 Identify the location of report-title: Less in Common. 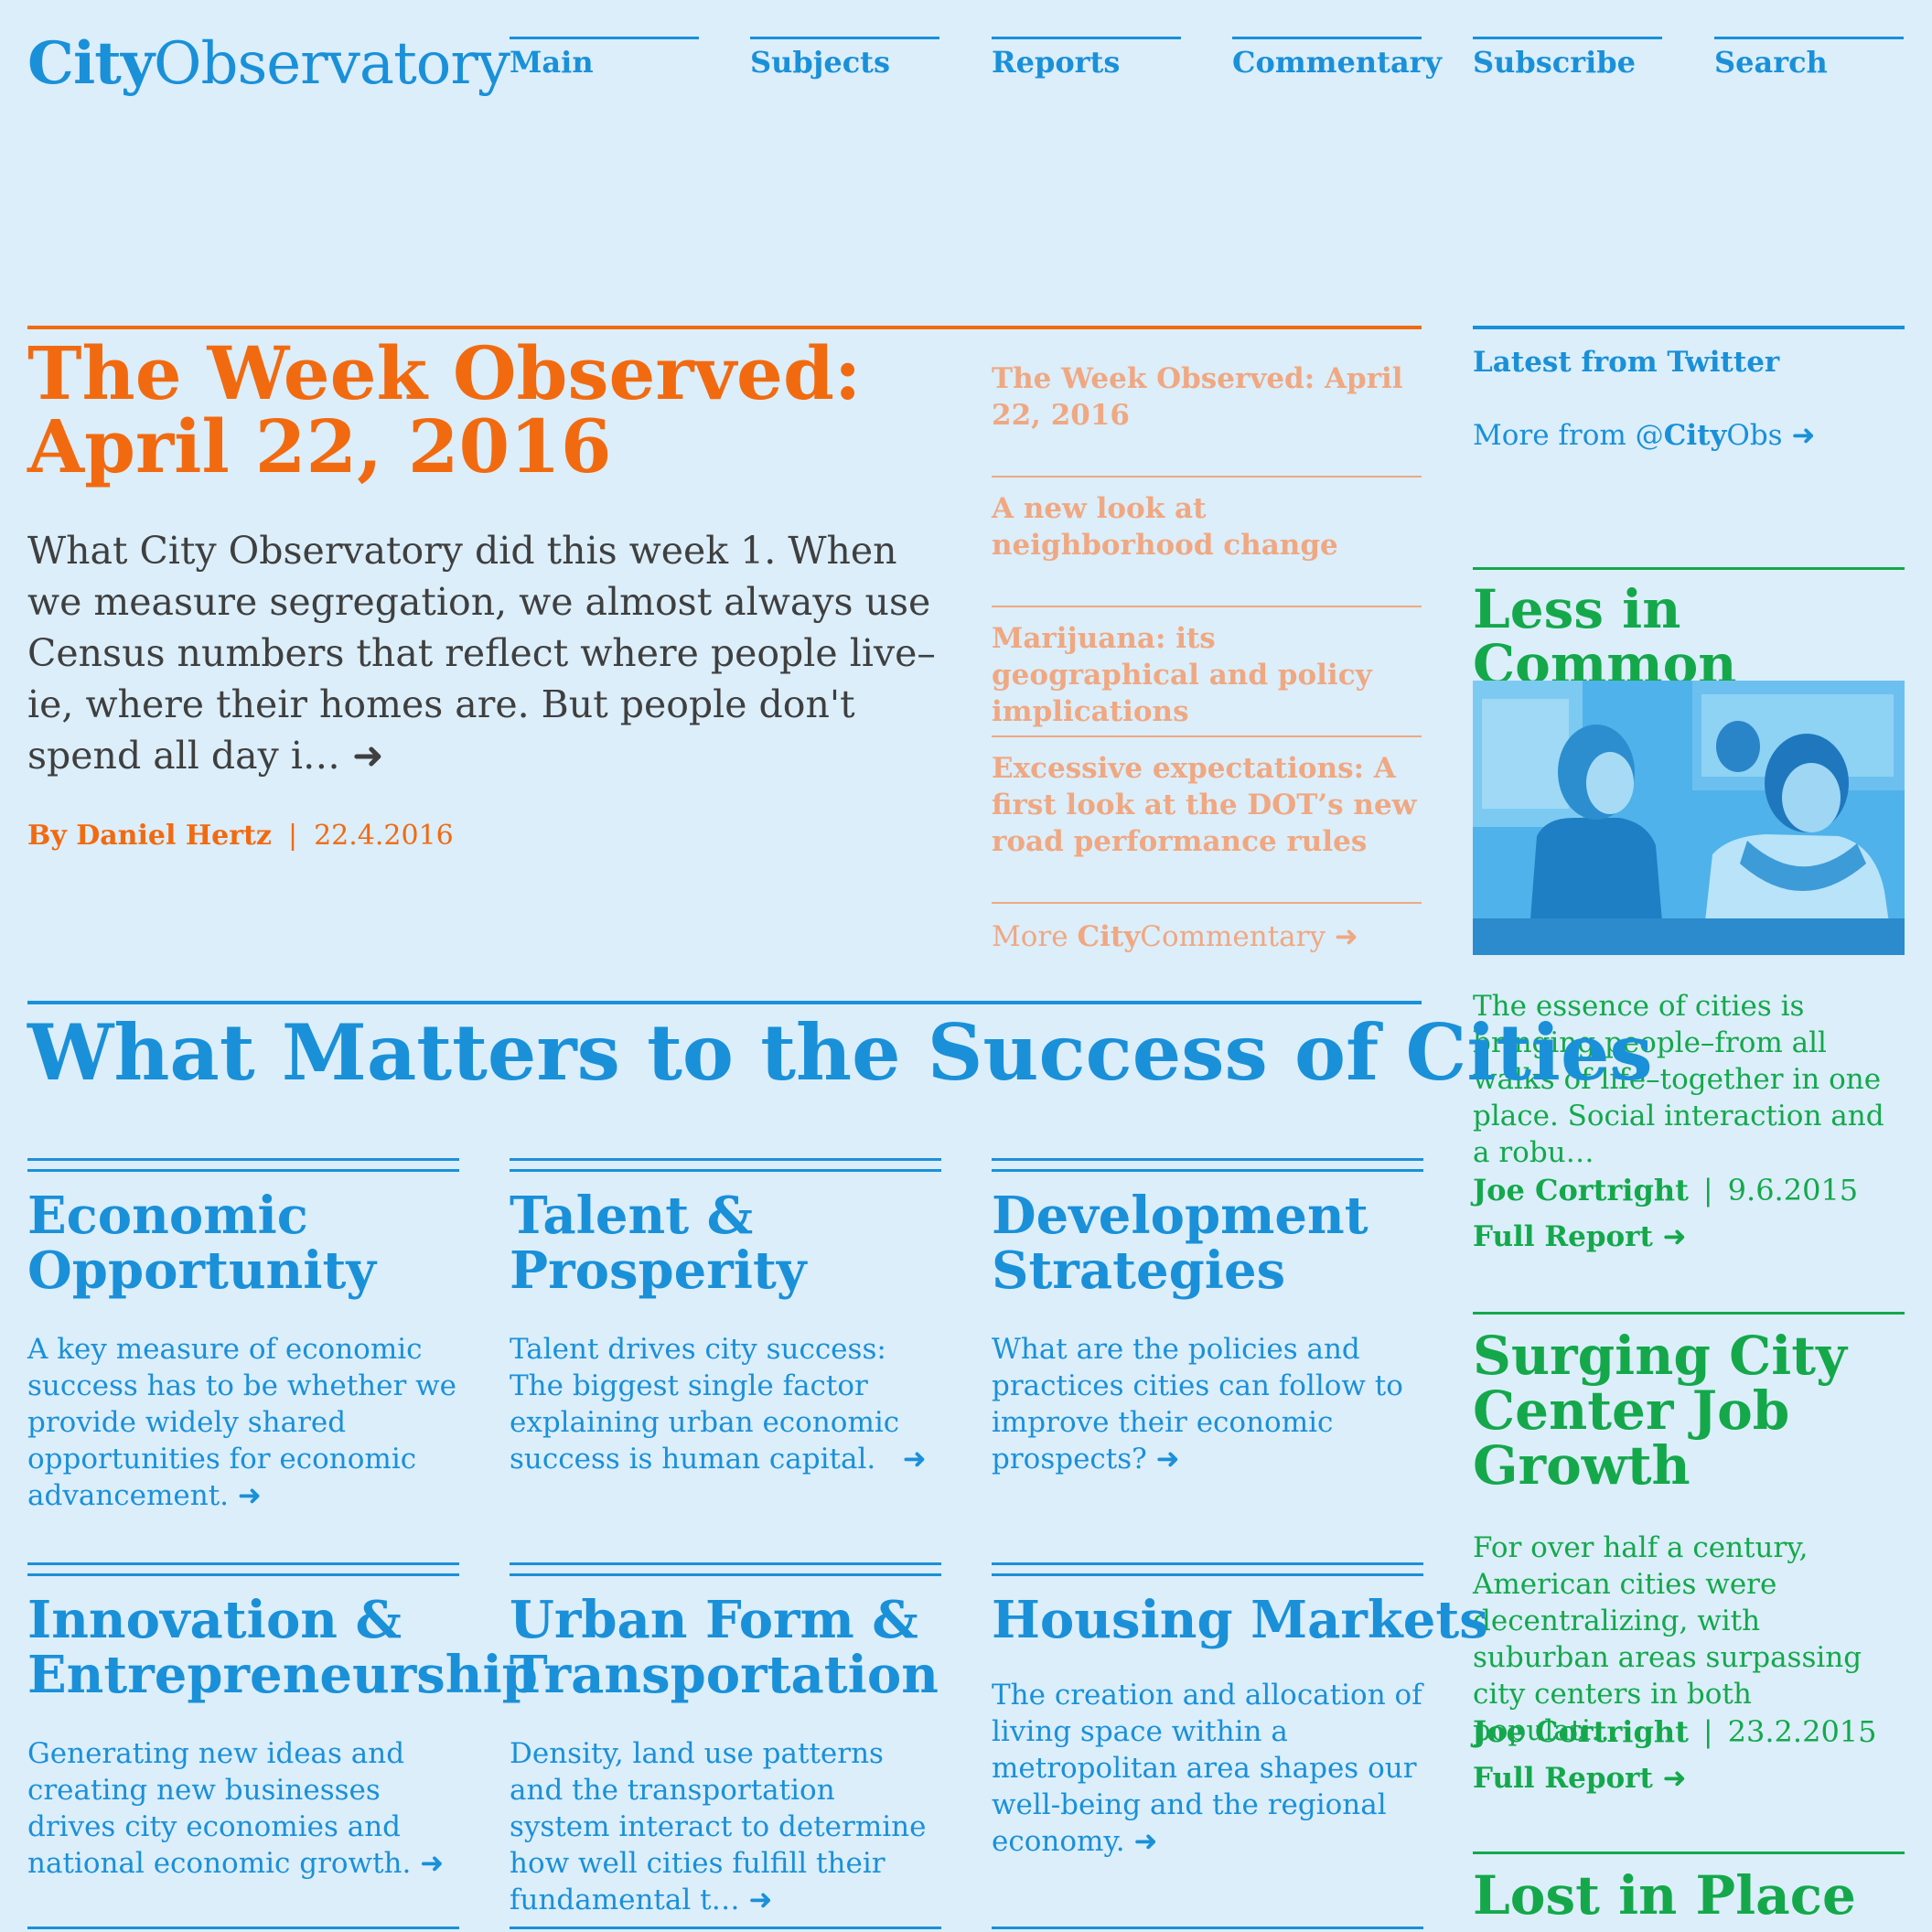
(1689, 637).